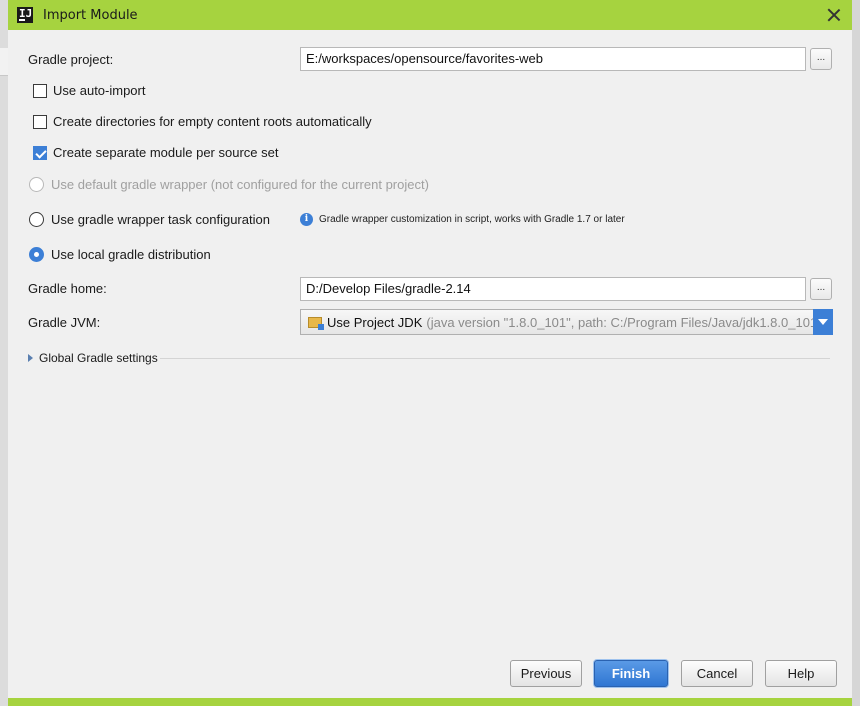 The height and width of the screenshot is (706, 860). Describe the element at coordinates (64, 322) in the screenshot. I see `gradle-jvm-label: Gradle JVM:` at that location.